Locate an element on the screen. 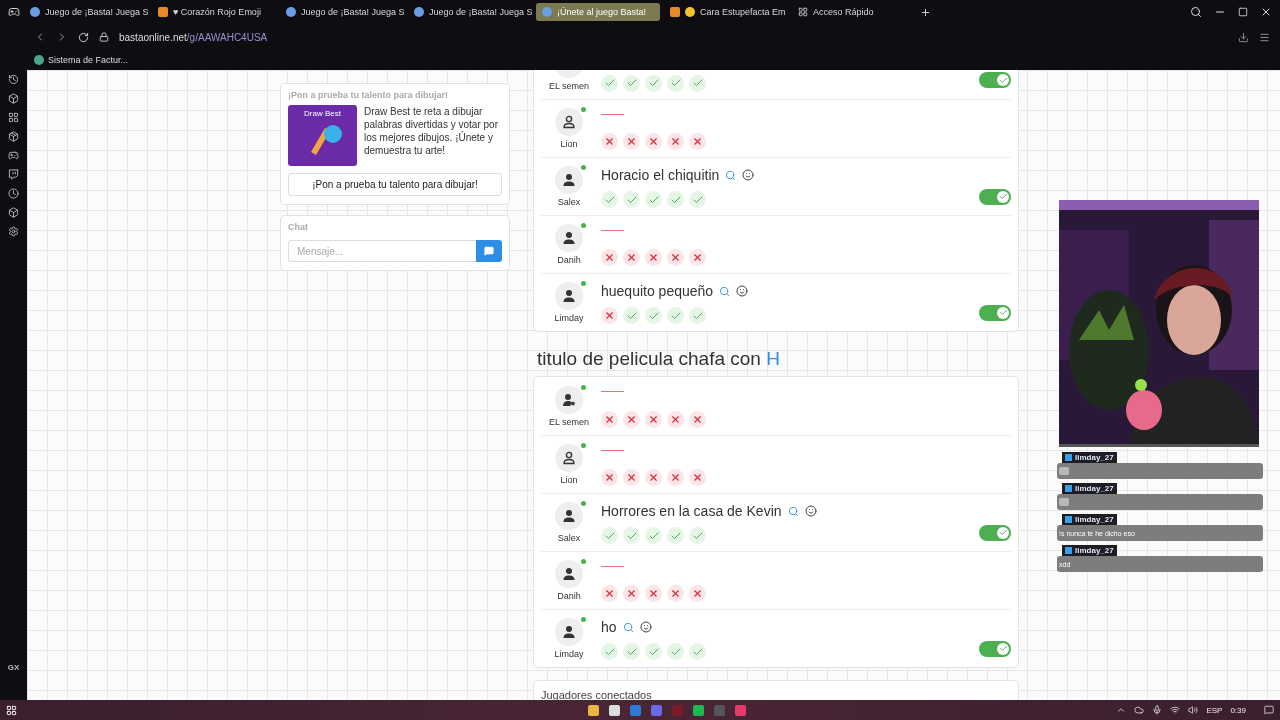  promo-button: ¡Pon a prueba tu talento para dibujar! is located at coordinates (395, 184).